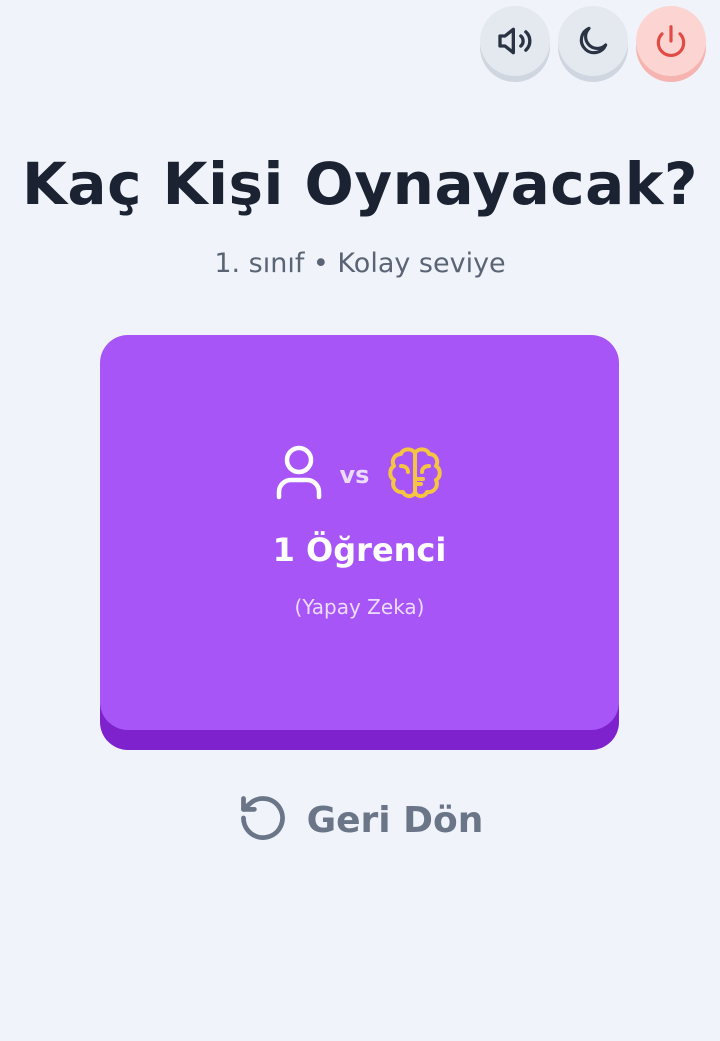 The height and width of the screenshot is (1041, 720). I want to click on volume-icon, so click(515, 41).